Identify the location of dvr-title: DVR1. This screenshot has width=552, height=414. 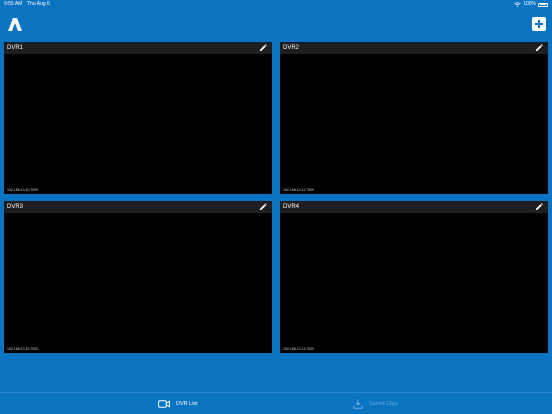
(15, 48).